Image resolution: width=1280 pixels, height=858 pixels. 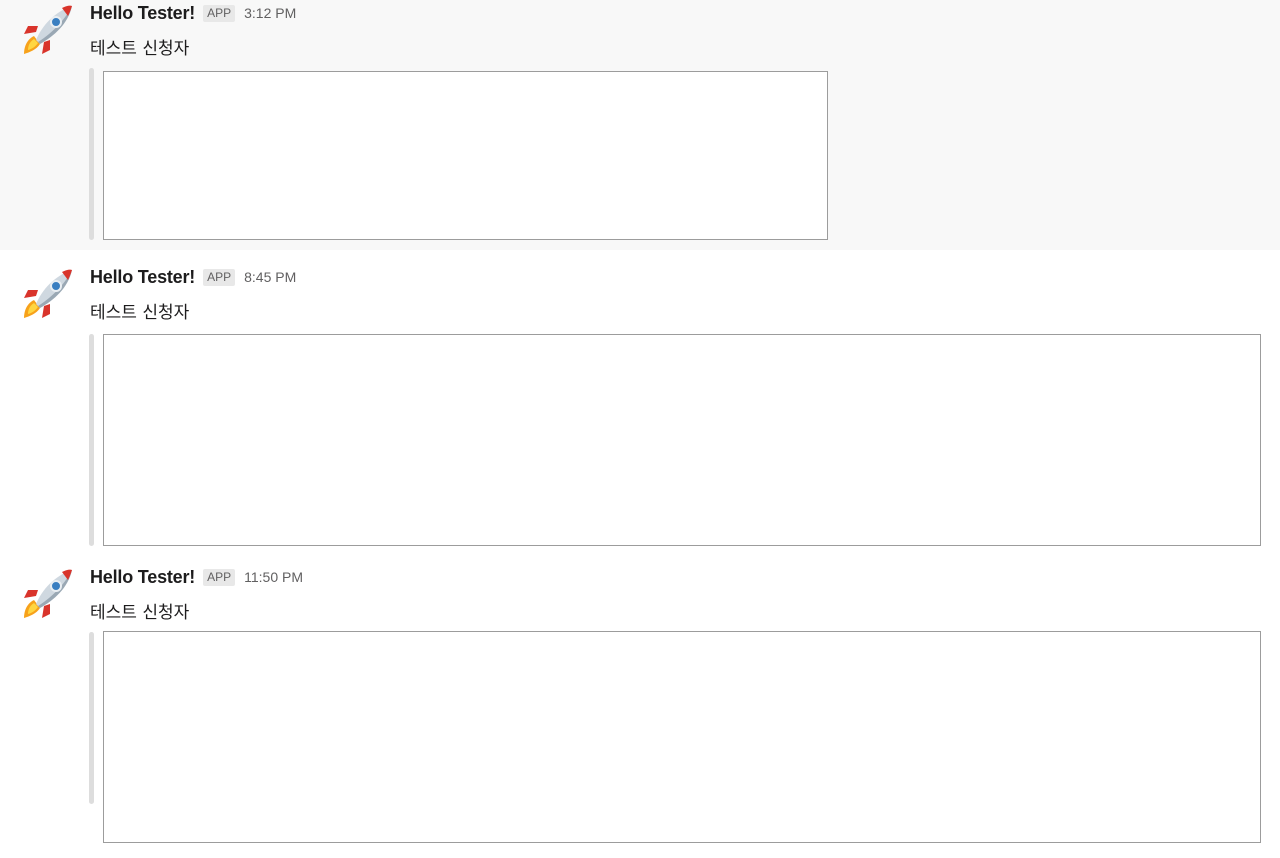 I want to click on timestamp: 11:50 PM, so click(x=273, y=577).